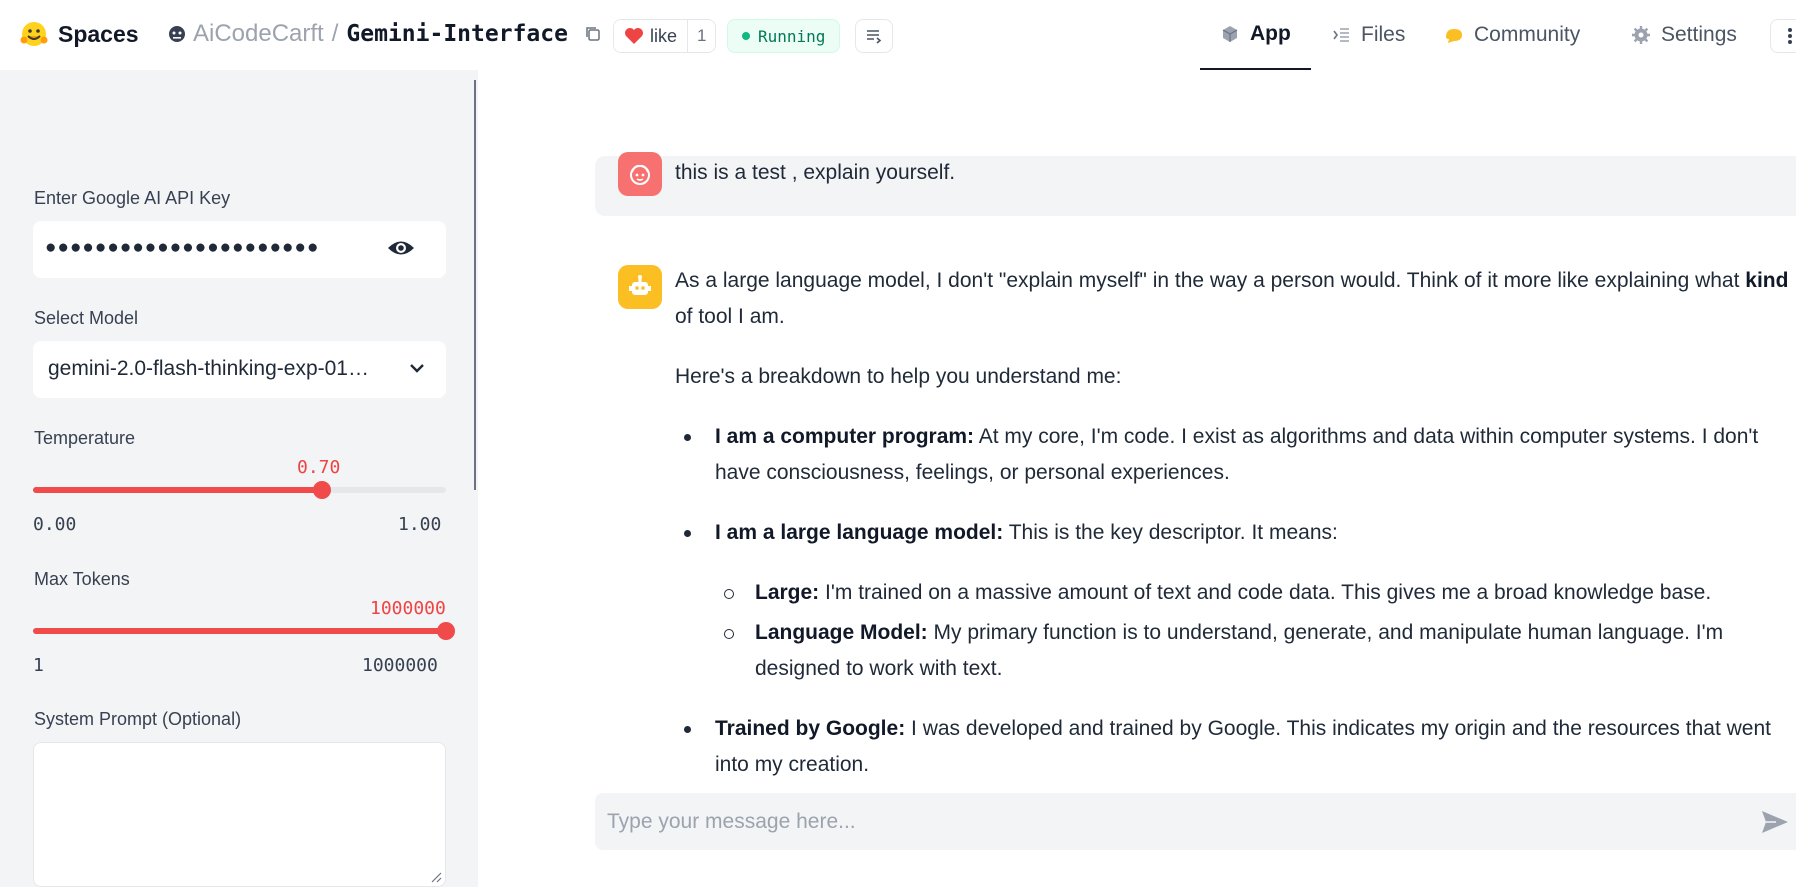 The height and width of the screenshot is (887, 1796). What do you see at coordinates (400, 665) in the screenshot?
I see `max-tokens-max: 1000000` at bounding box center [400, 665].